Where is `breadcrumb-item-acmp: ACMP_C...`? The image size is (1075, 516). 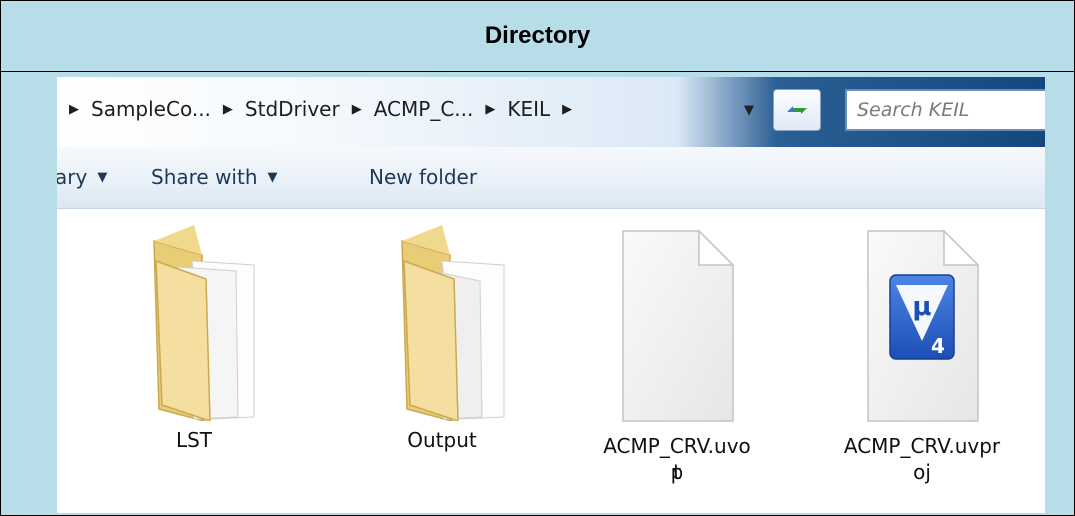
breadcrumb-item-acmp: ACMP_C... is located at coordinates (424, 109).